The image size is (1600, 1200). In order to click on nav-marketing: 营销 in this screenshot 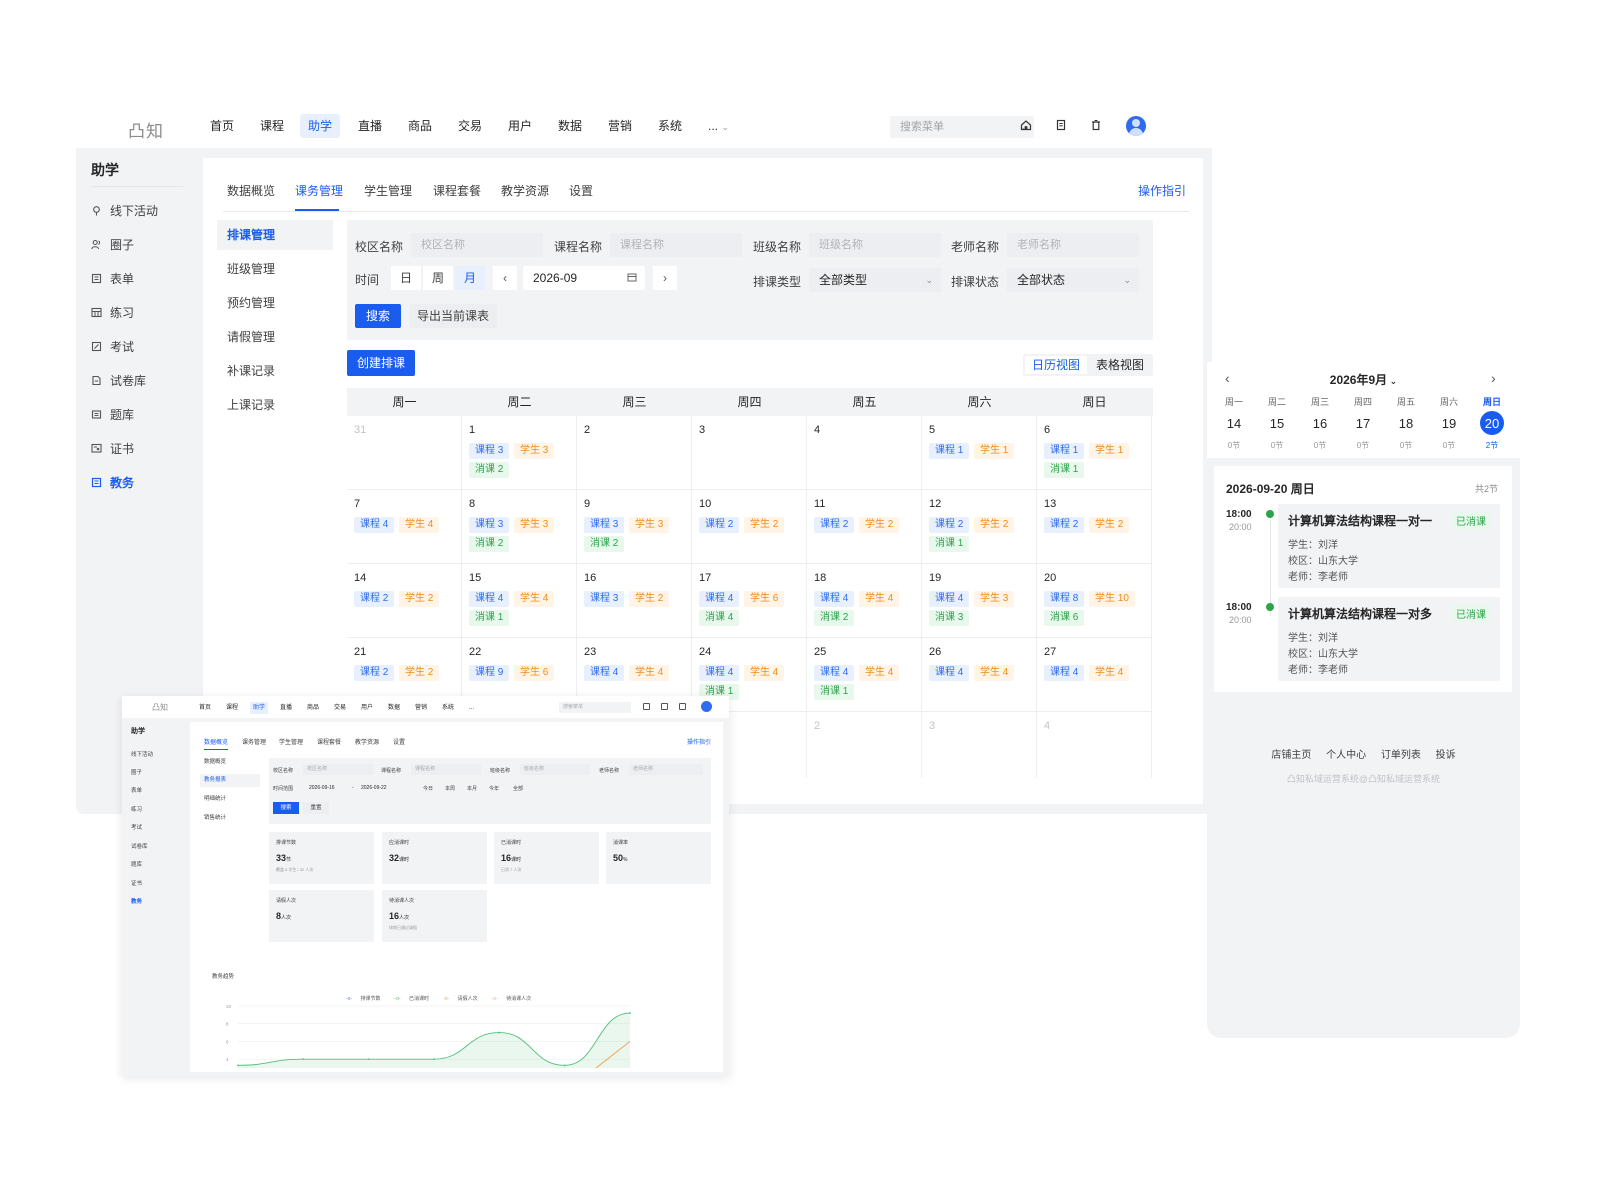, I will do `click(620, 126)`.